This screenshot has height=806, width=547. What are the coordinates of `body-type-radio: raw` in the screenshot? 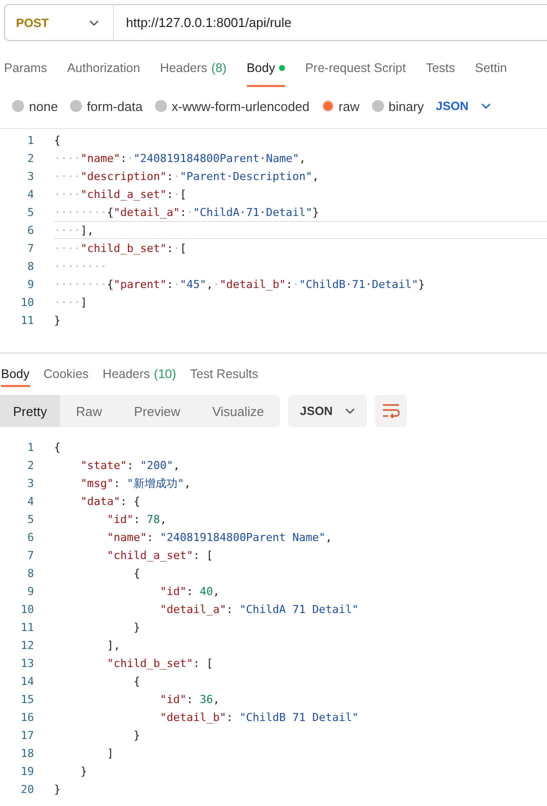 It's located at (341, 106).